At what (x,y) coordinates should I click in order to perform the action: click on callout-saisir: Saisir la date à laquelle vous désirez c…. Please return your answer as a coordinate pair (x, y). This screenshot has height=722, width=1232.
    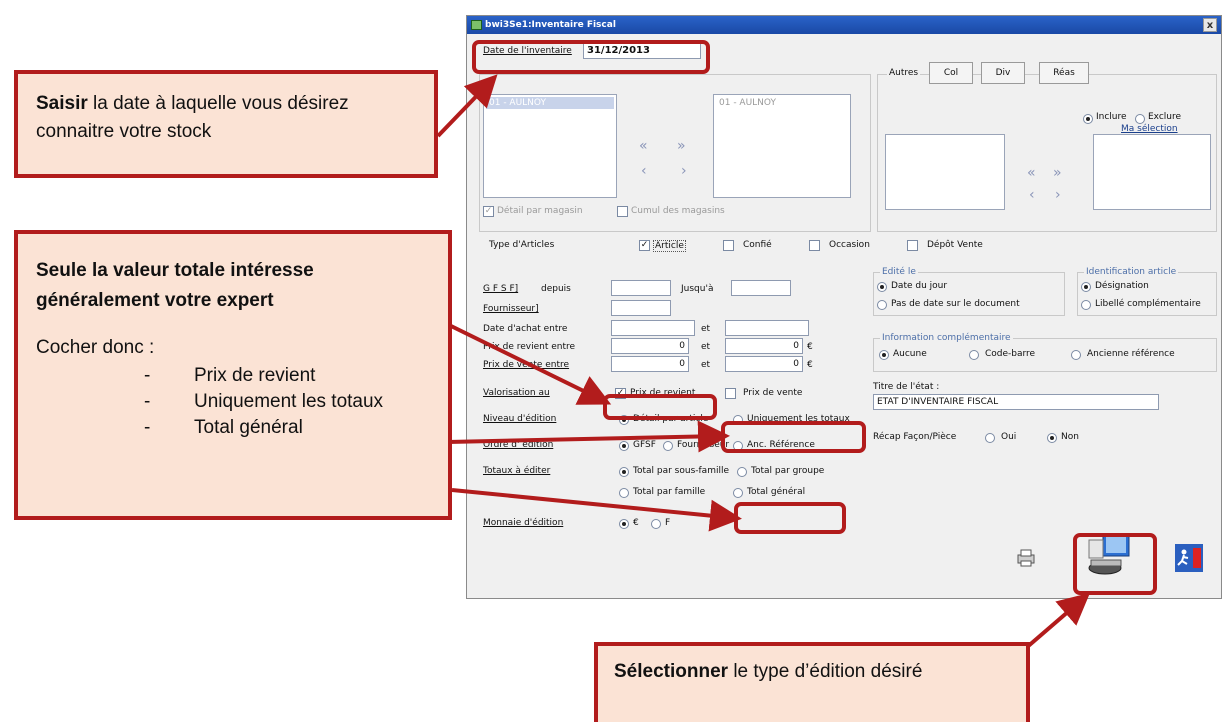
    Looking at the image, I should click on (226, 124).